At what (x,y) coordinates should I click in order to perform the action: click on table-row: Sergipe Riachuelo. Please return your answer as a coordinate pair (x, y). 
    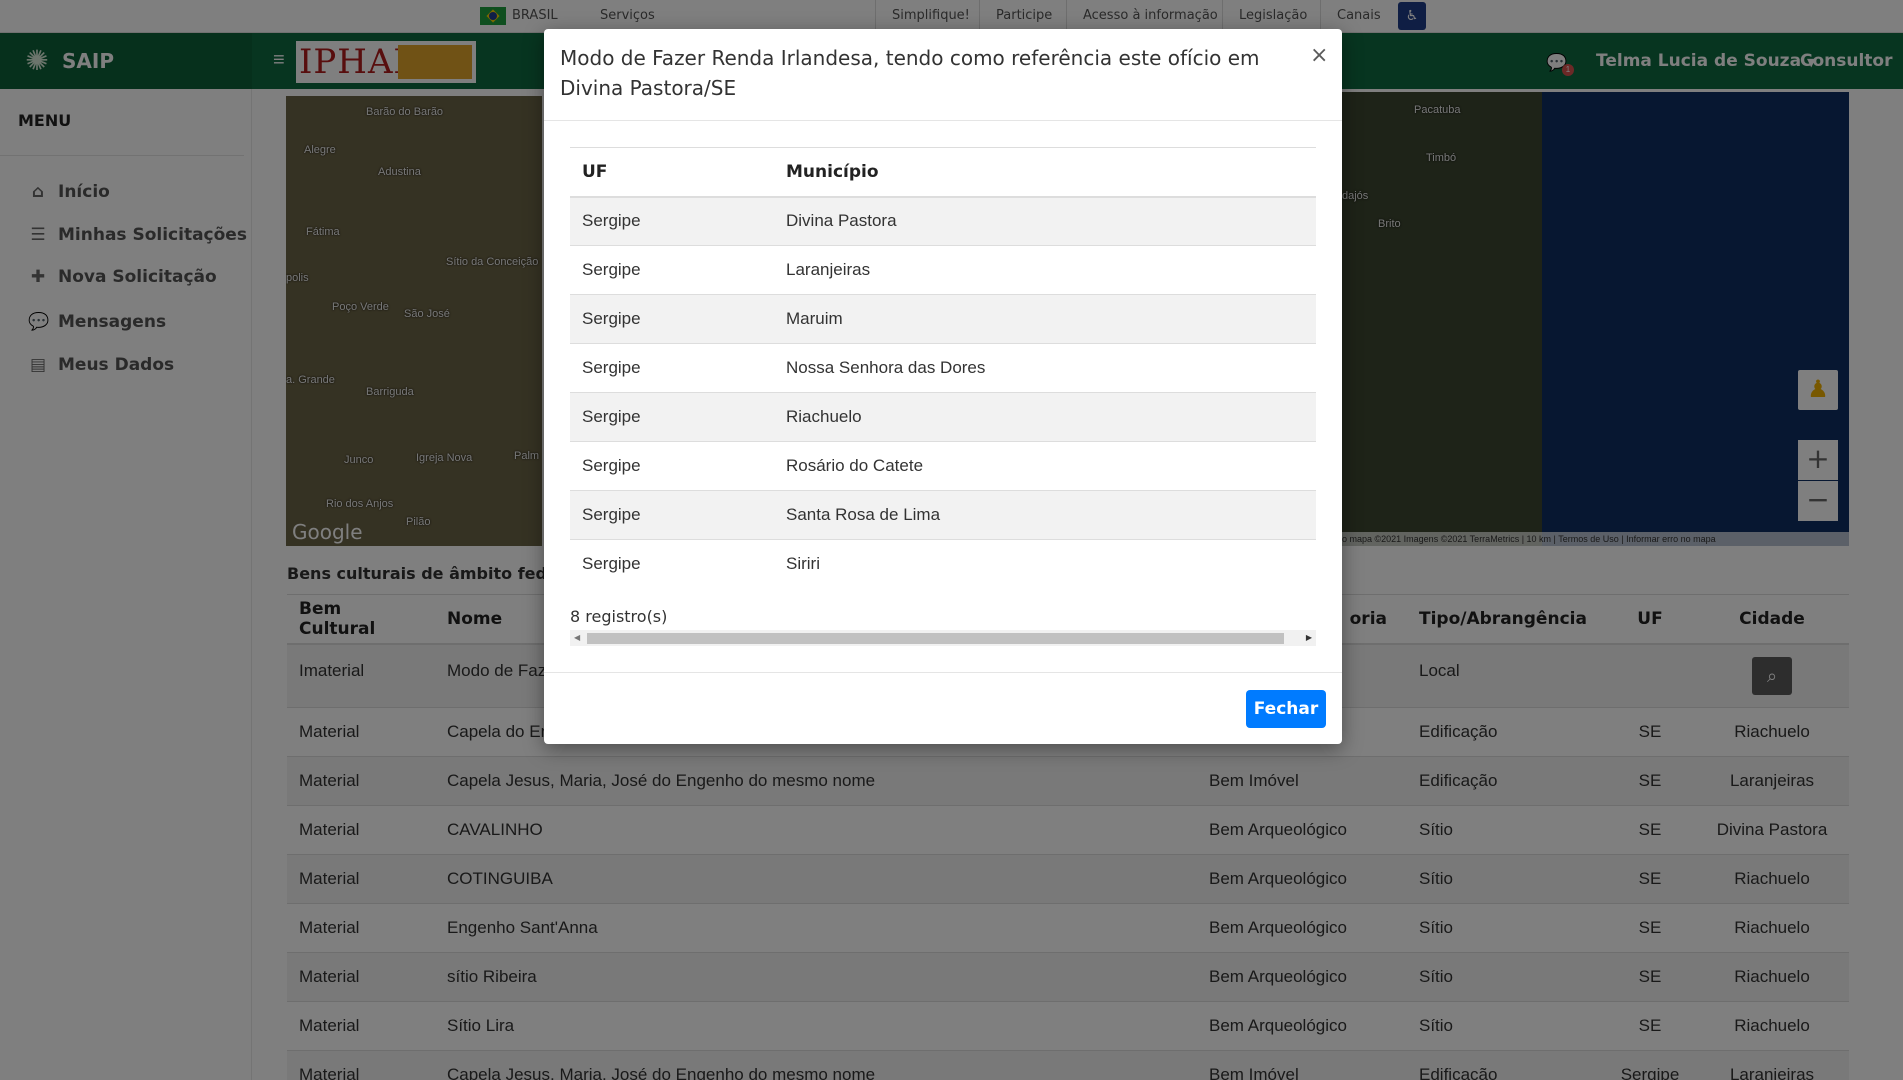
    Looking at the image, I should click on (943, 417).